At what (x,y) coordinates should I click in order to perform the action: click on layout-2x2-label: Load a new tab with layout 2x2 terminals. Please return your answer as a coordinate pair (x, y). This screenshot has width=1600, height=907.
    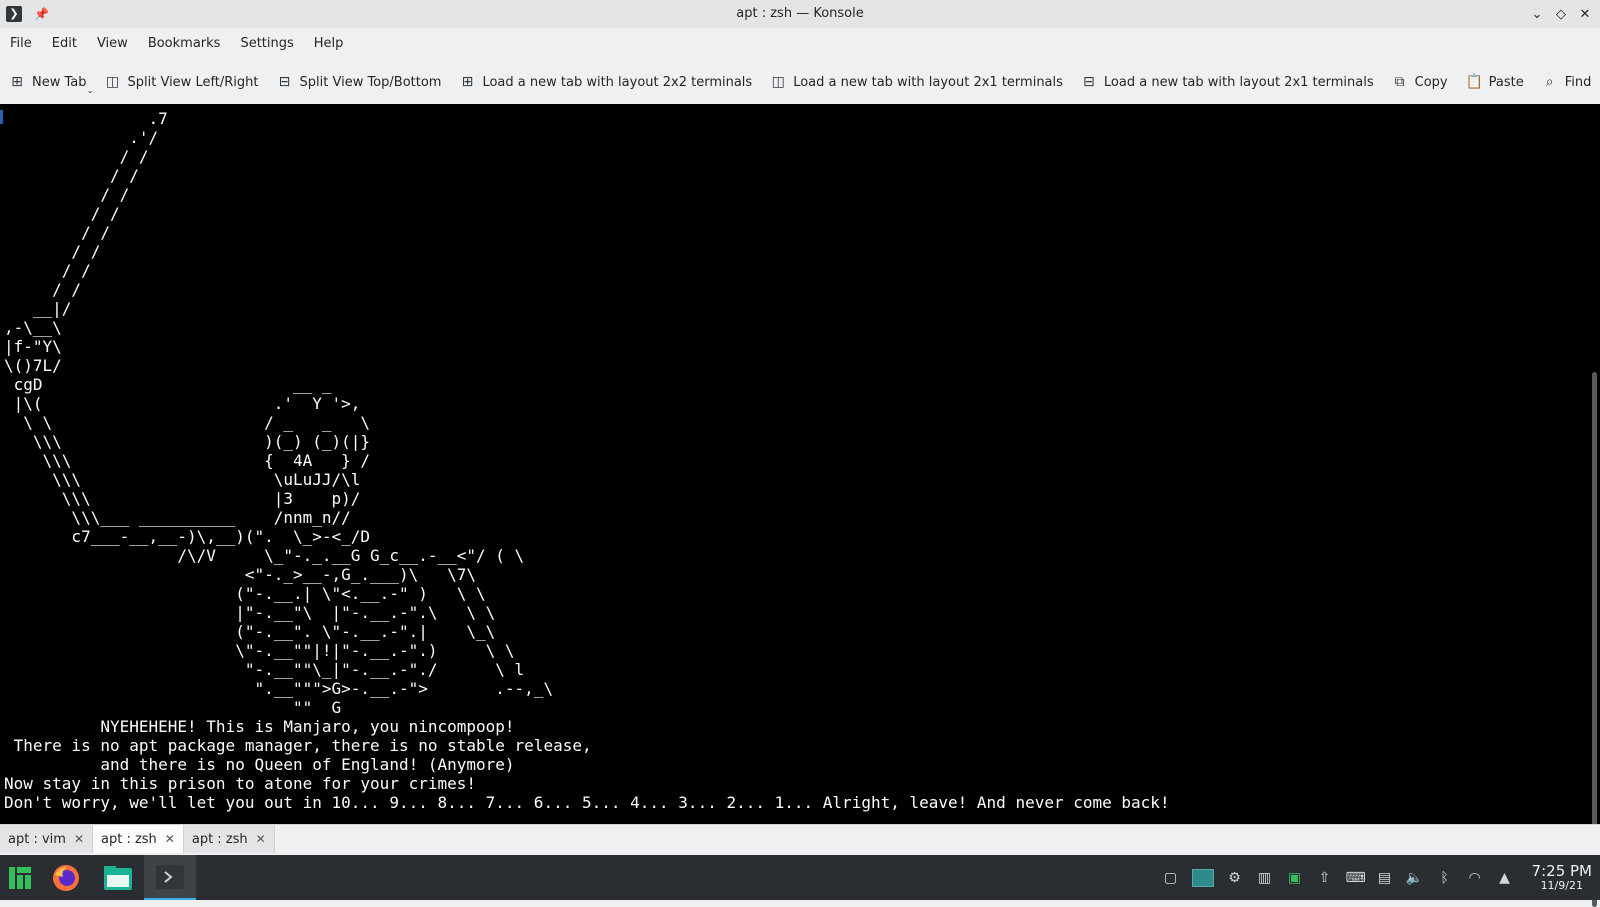
    Looking at the image, I should click on (617, 82).